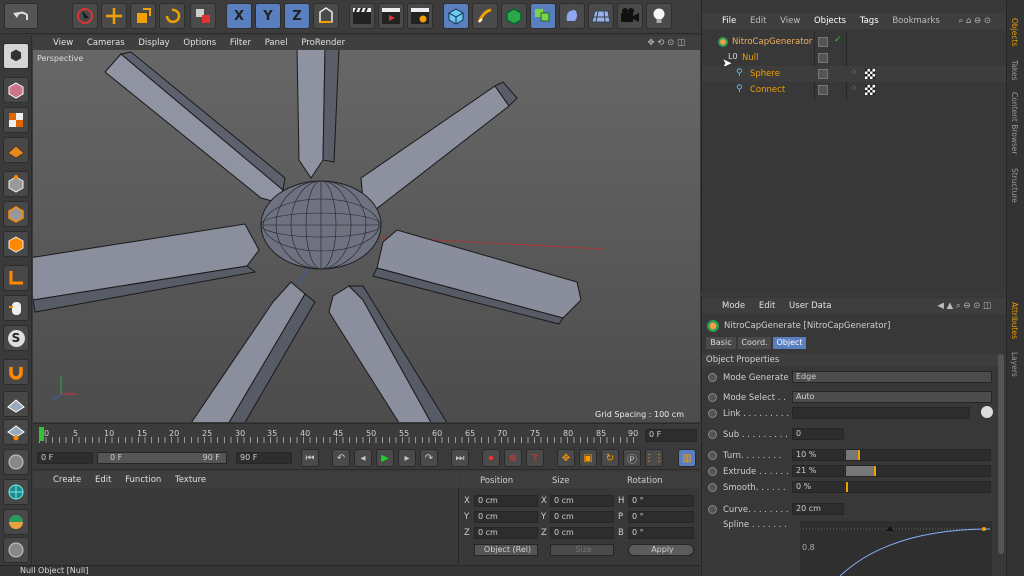  Describe the element at coordinates (582, 517) in the screenshot. I see `size-y-field: 0 cm` at that location.